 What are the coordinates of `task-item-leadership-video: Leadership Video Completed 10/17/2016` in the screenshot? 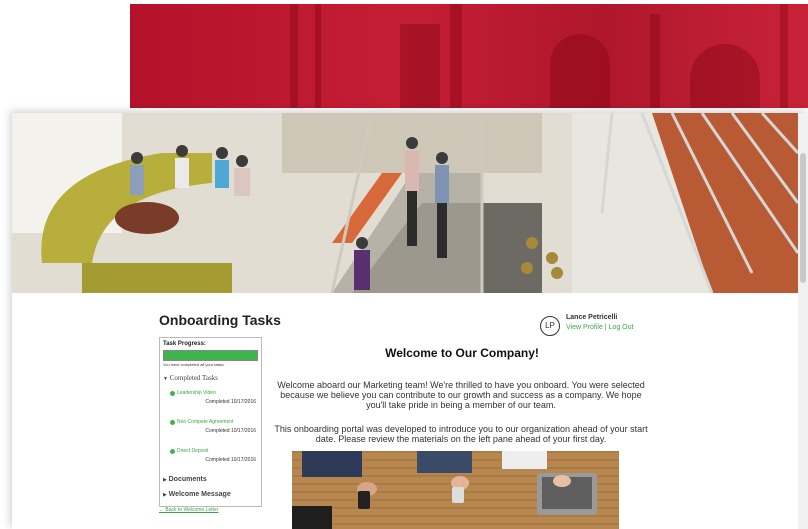 It's located at (214, 401).